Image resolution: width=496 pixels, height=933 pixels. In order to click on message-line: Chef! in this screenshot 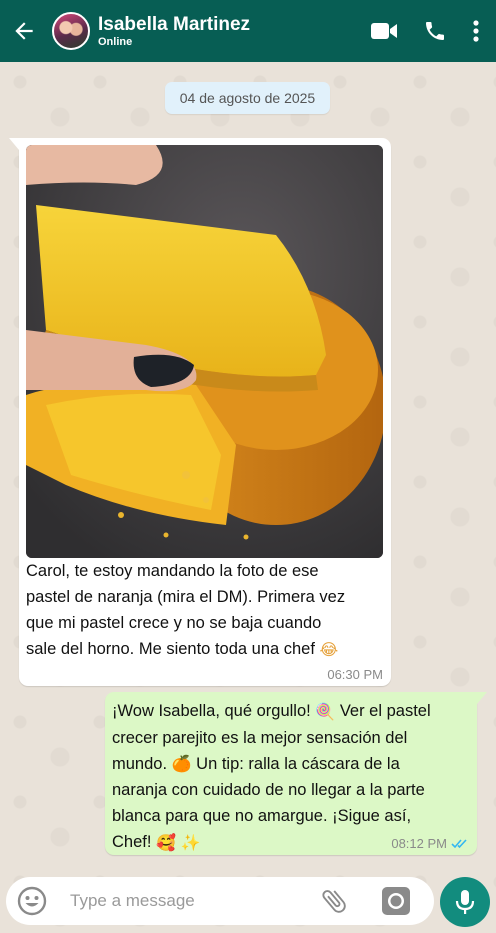, I will do `click(132, 842)`.